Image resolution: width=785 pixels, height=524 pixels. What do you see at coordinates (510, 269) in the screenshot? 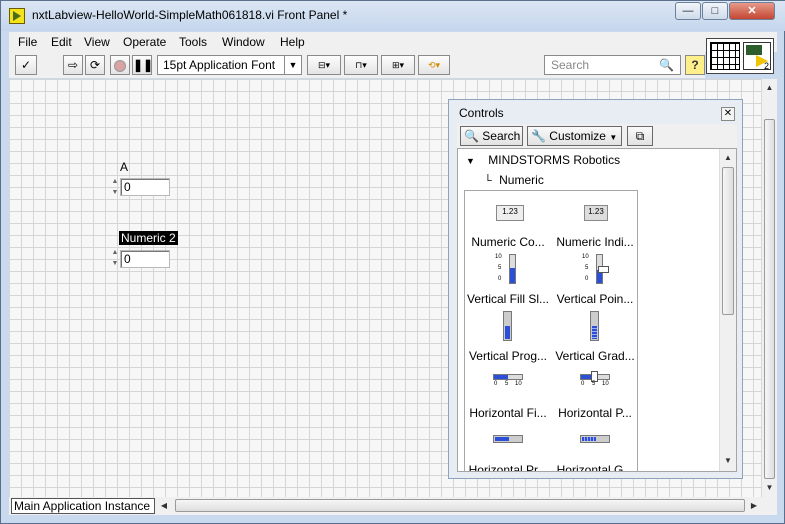
I see `vertical-fill-slide-icon: 10 5 0` at bounding box center [510, 269].